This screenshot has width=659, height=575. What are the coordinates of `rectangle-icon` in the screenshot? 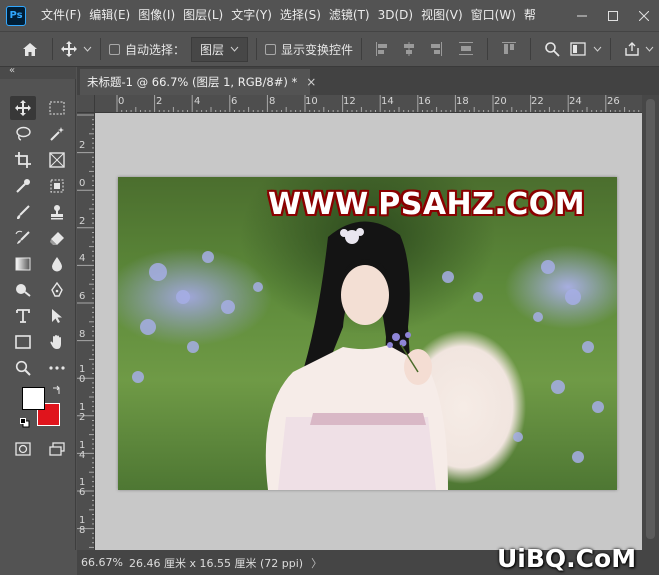 It's located at (23, 342).